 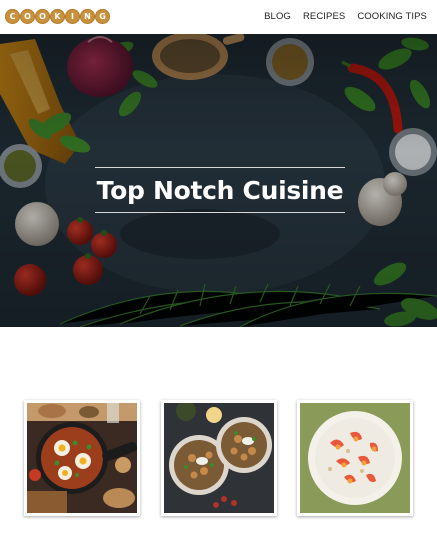 I want to click on logo-letter: G, so click(x=102, y=16).